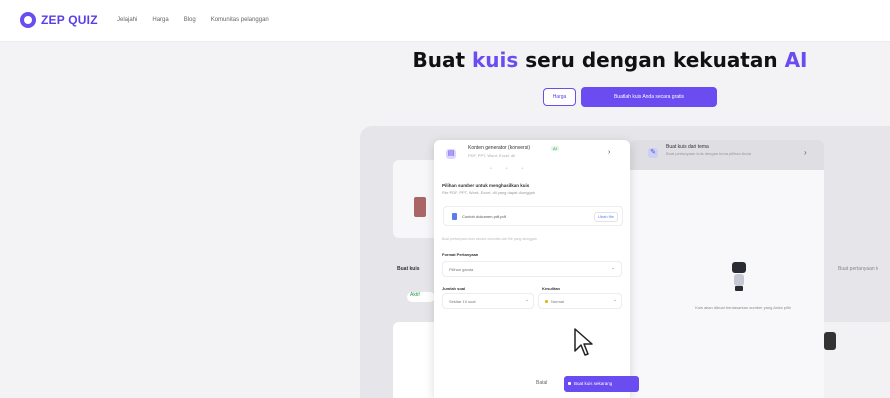 The width and height of the screenshot is (890, 398). What do you see at coordinates (499, 148) in the screenshot?
I see `modal-title: Konten generator (konversi)` at bounding box center [499, 148].